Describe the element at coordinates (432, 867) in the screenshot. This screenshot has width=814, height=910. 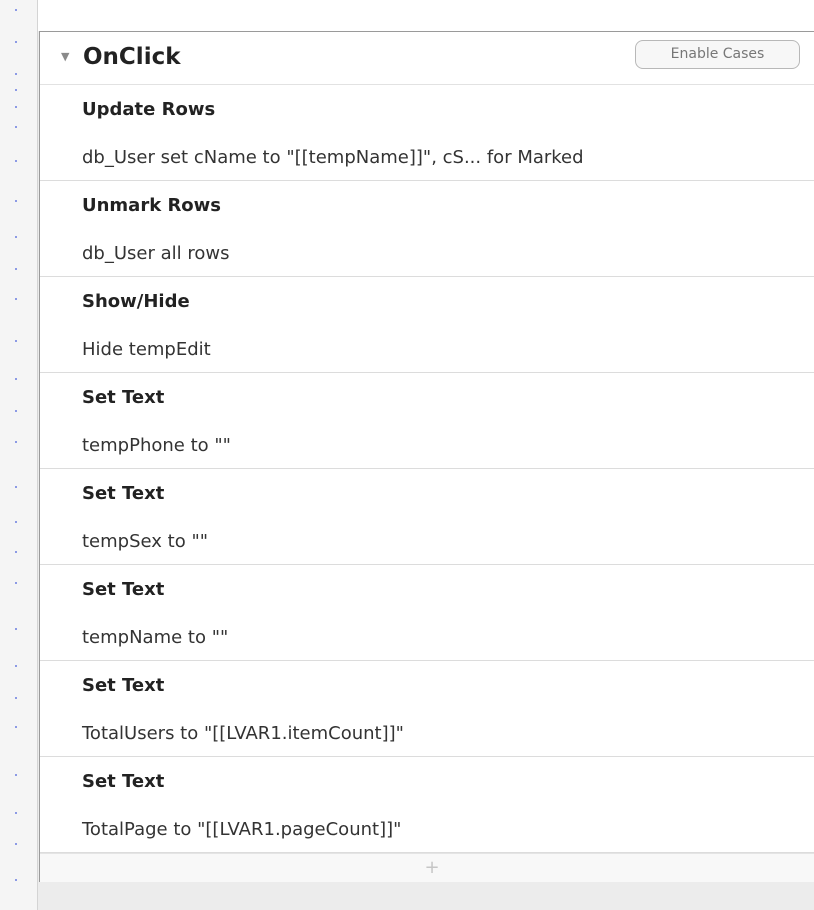
I see `plus-icon: +` at that location.